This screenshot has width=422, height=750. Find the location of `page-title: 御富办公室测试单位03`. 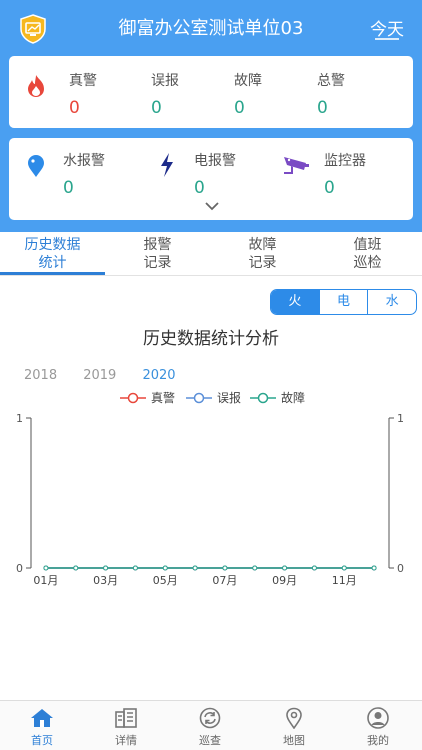

page-title: 御富办公室测试单位03 is located at coordinates (211, 28).